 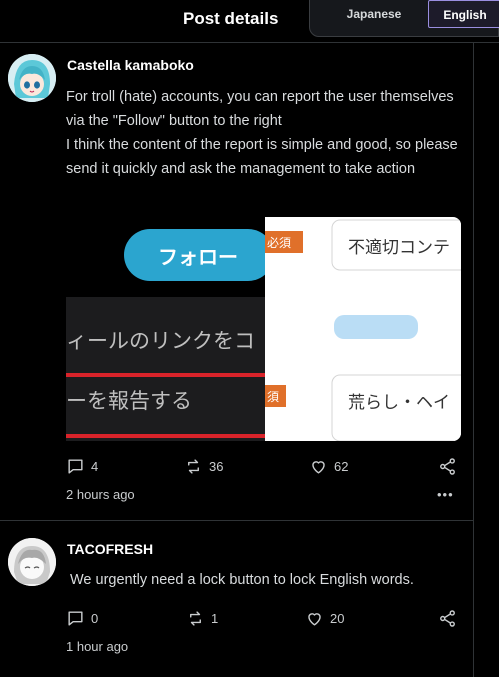 What do you see at coordinates (374, 14) in the screenshot?
I see `language-option-japanese: Japanese` at bounding box center [374, 14].